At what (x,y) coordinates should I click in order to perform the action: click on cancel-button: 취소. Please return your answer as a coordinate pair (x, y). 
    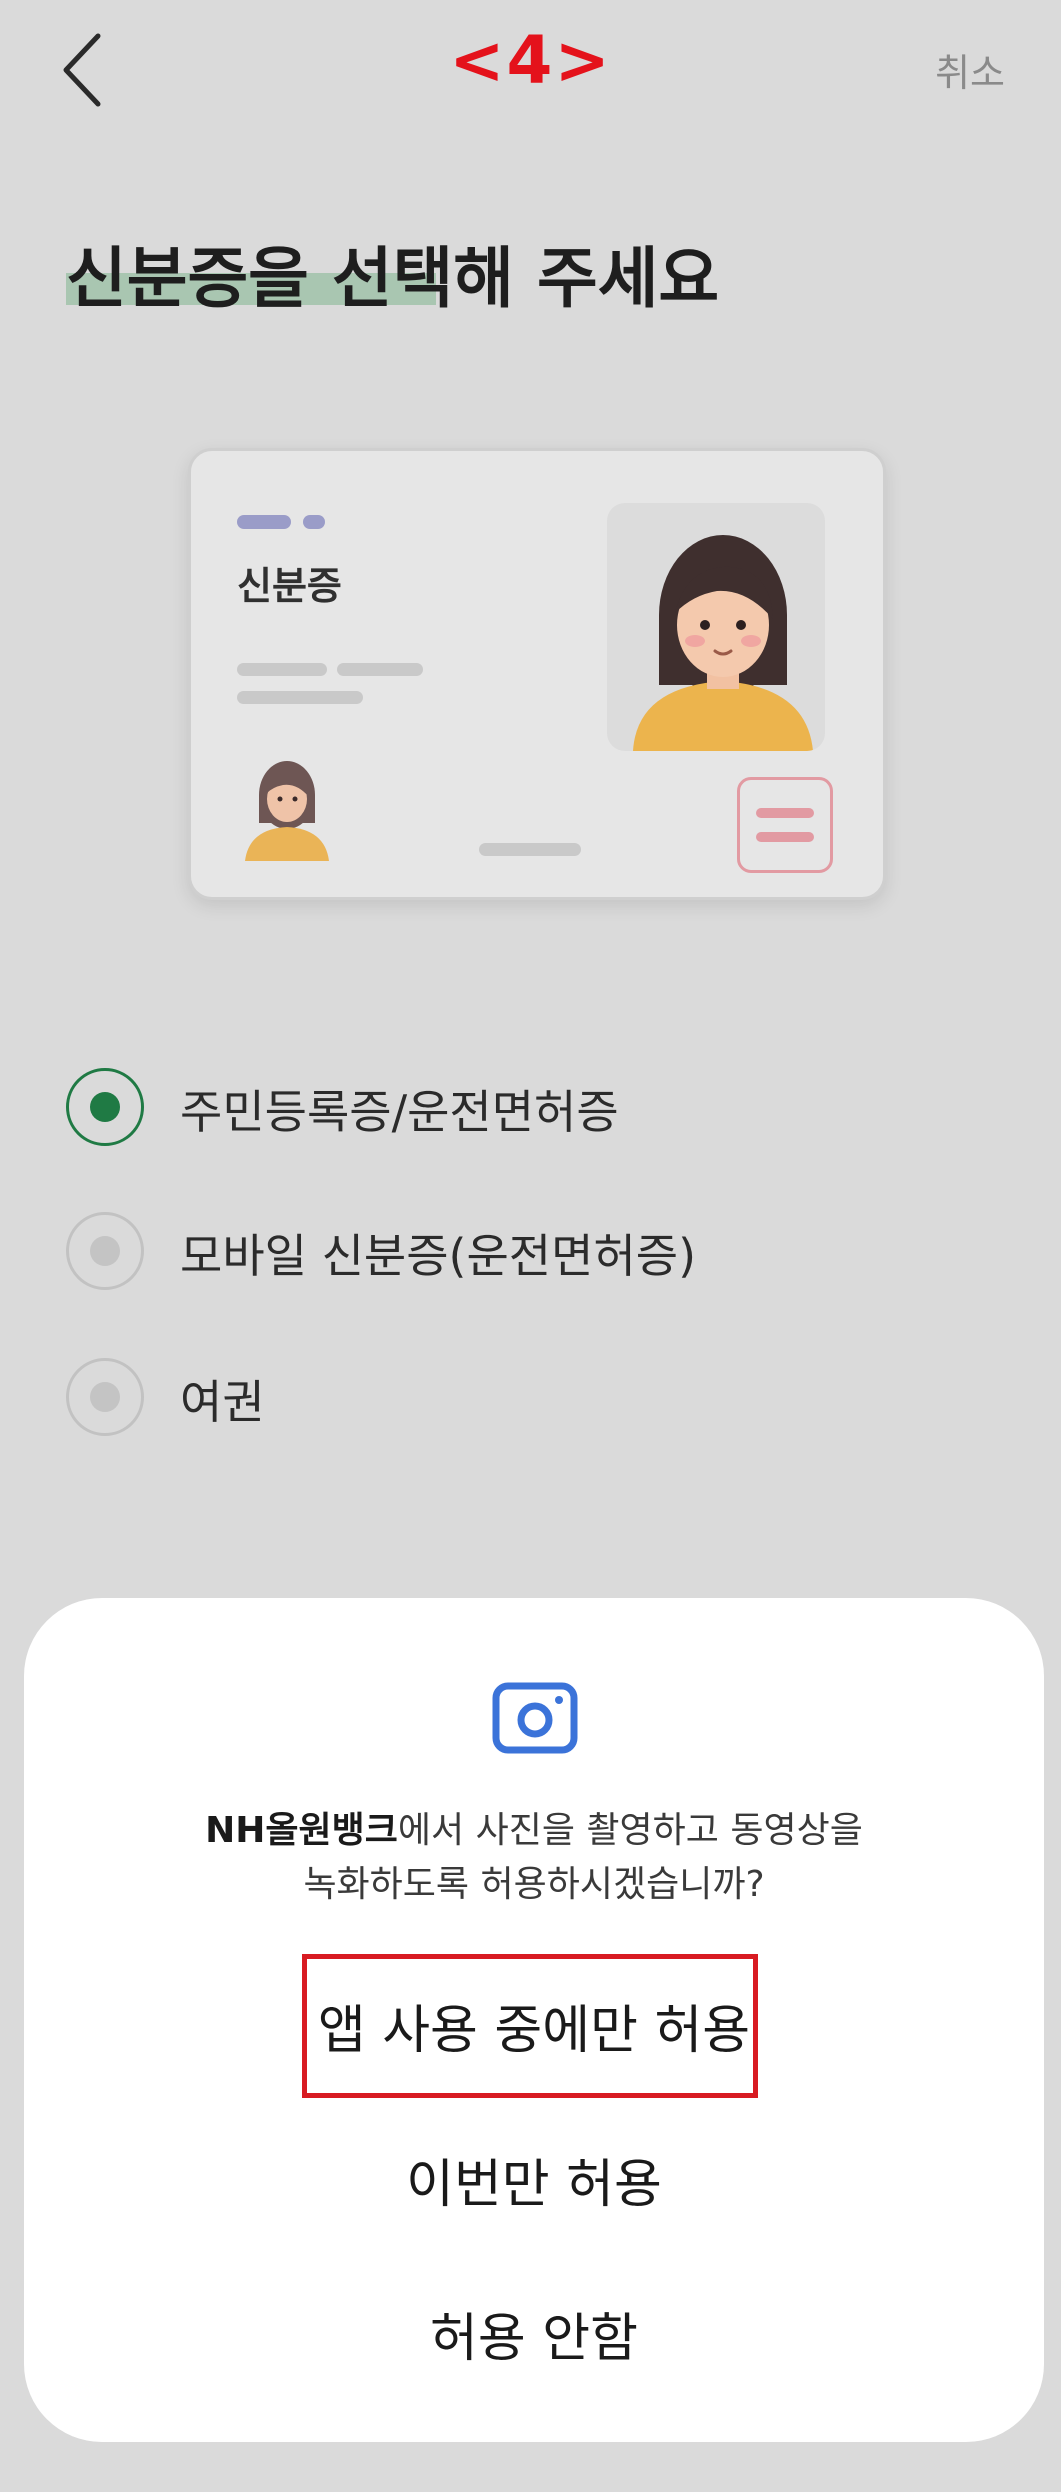
    Looking at the image, I should click on (970, 69).